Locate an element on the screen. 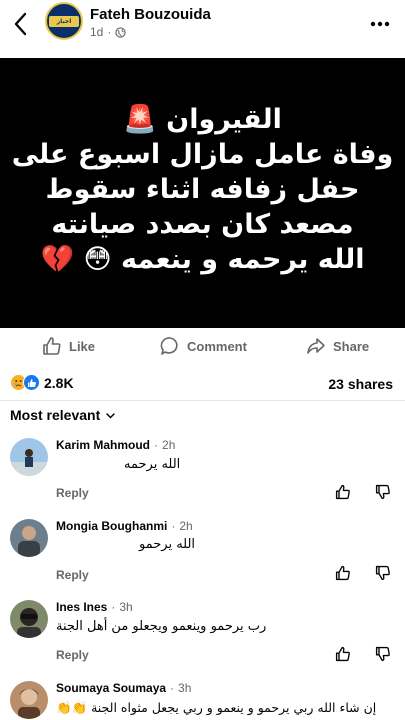 This screenshot has width=405, height=720. post-line: حفل زفافه اثناء سقوط is located at coordinates (202, 189).